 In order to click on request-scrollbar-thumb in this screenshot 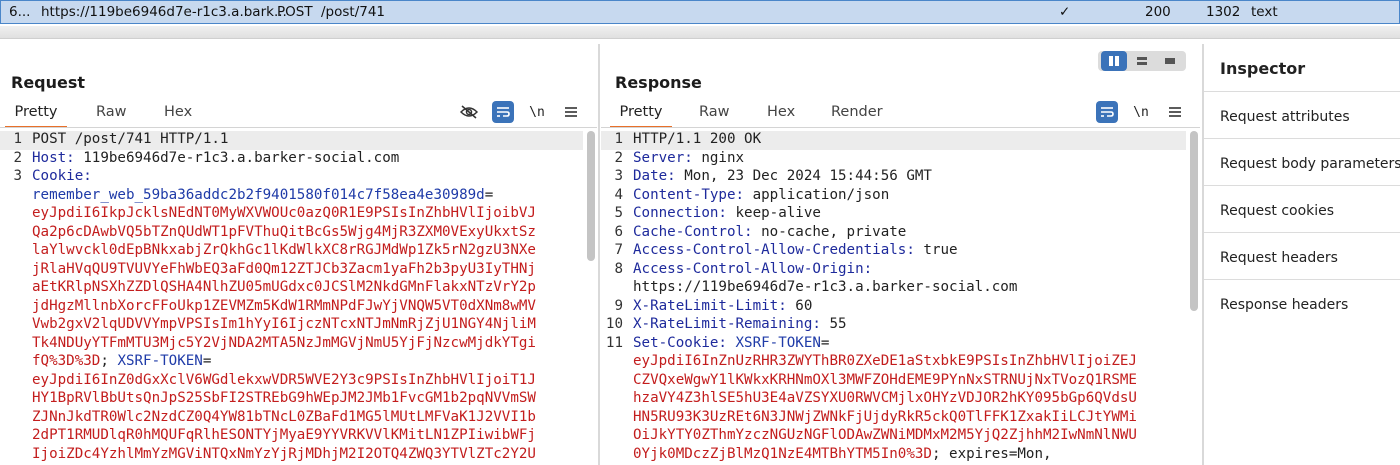, I will do `click(591, 196)`.